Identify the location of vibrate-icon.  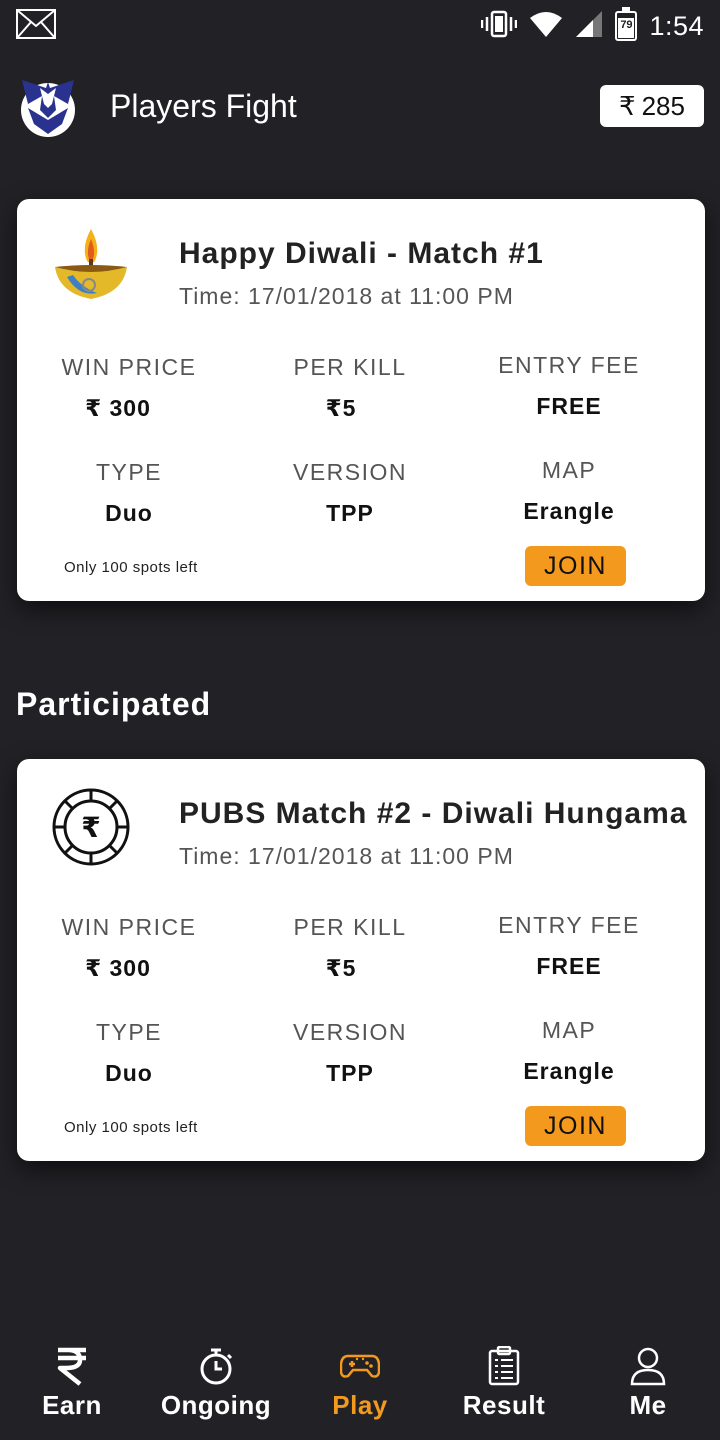
(499, 26).